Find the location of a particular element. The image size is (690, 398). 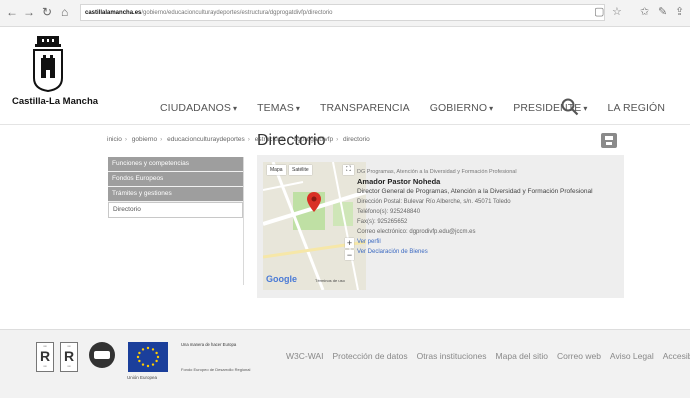

accessibility-badge-r1: ▪▪▪ R ▪▪▪ is located at coordinates (45, 357).